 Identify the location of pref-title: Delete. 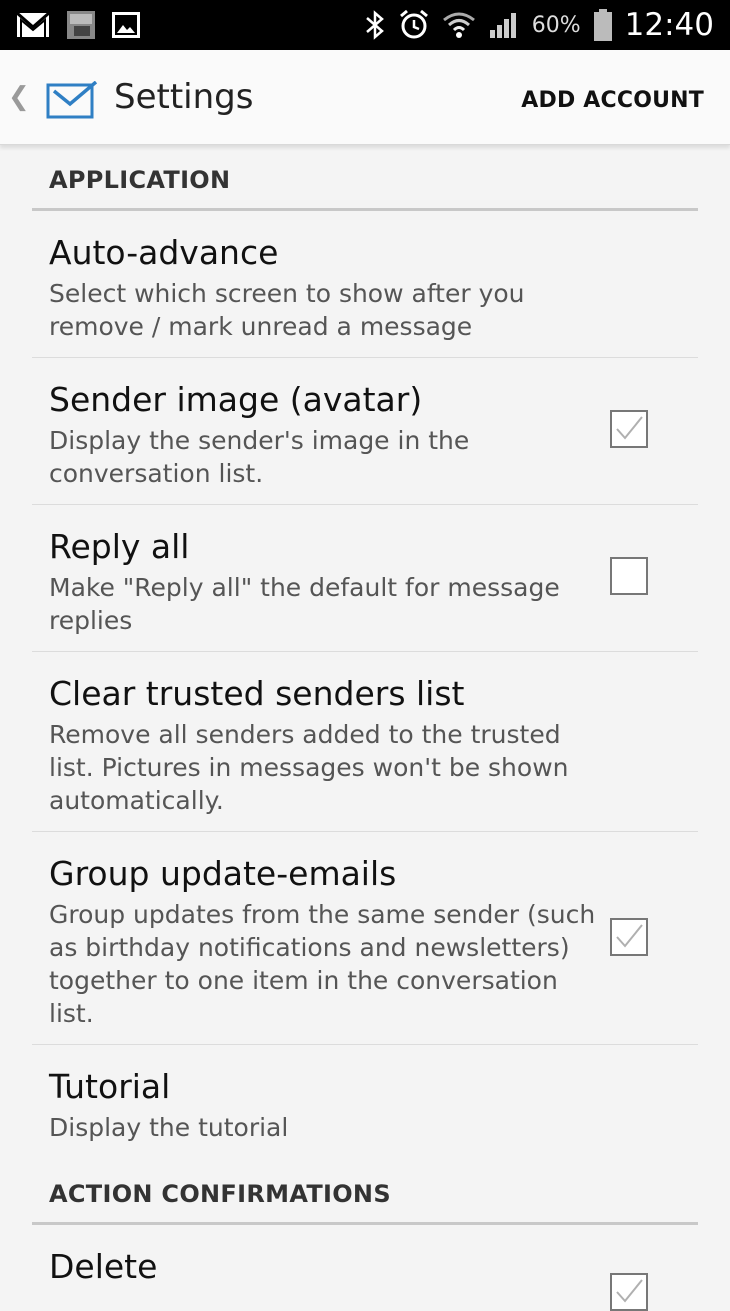
(103, 1266).